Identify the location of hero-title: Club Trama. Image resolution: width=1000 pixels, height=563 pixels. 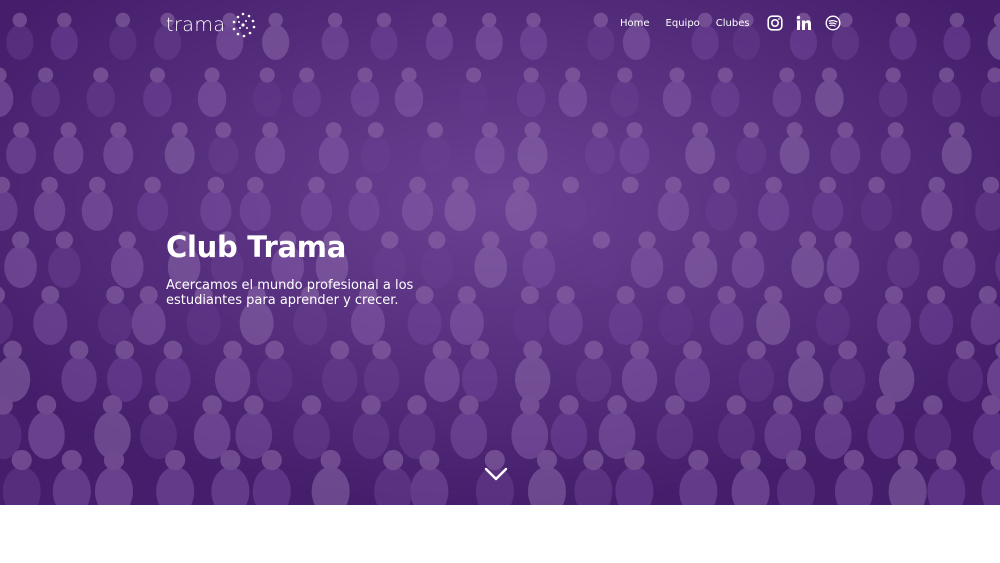
(256, 247).